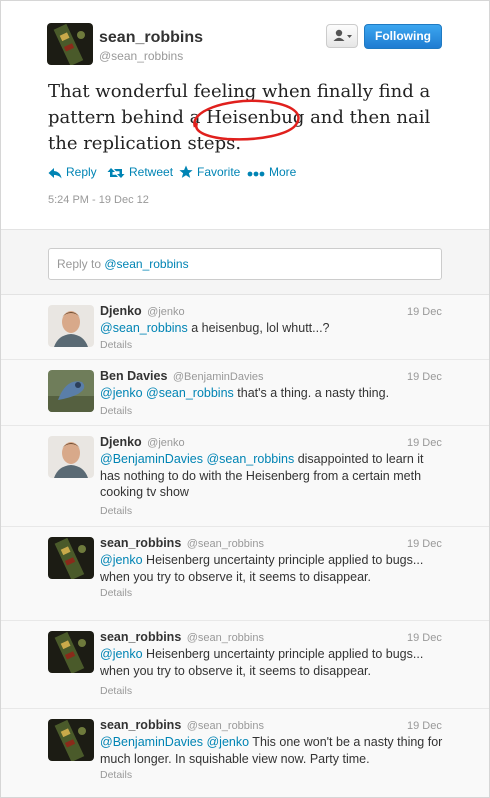  Describe the element at coordinates (186, 171) in the screenshot. I see `star-icon` at that location.